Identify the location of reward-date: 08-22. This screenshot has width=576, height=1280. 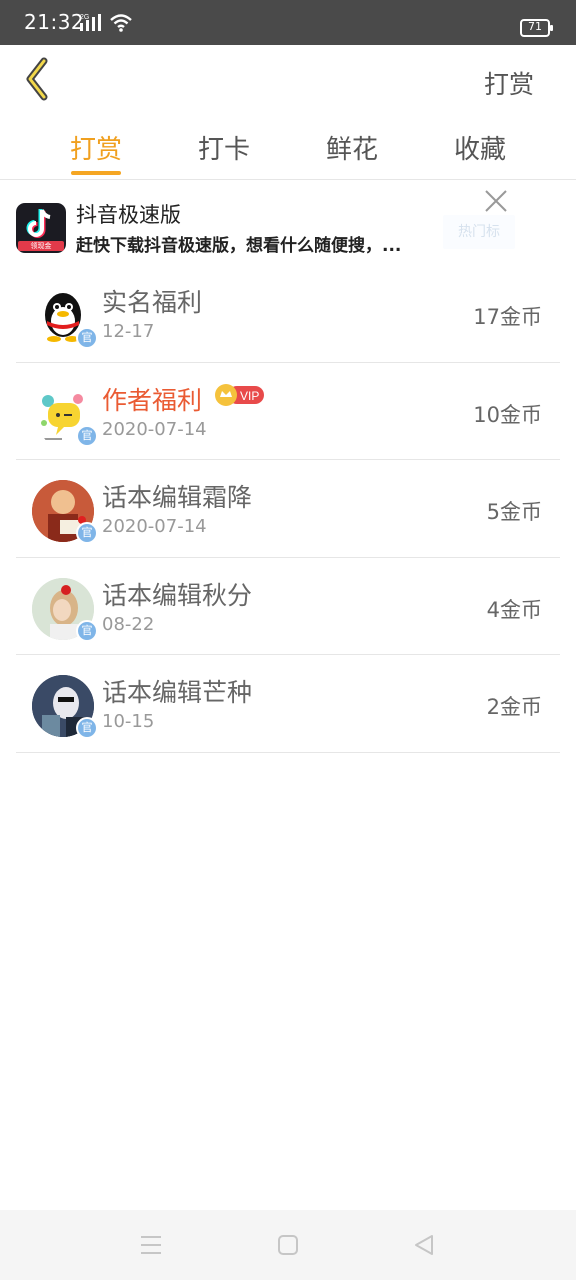
(128, 624).